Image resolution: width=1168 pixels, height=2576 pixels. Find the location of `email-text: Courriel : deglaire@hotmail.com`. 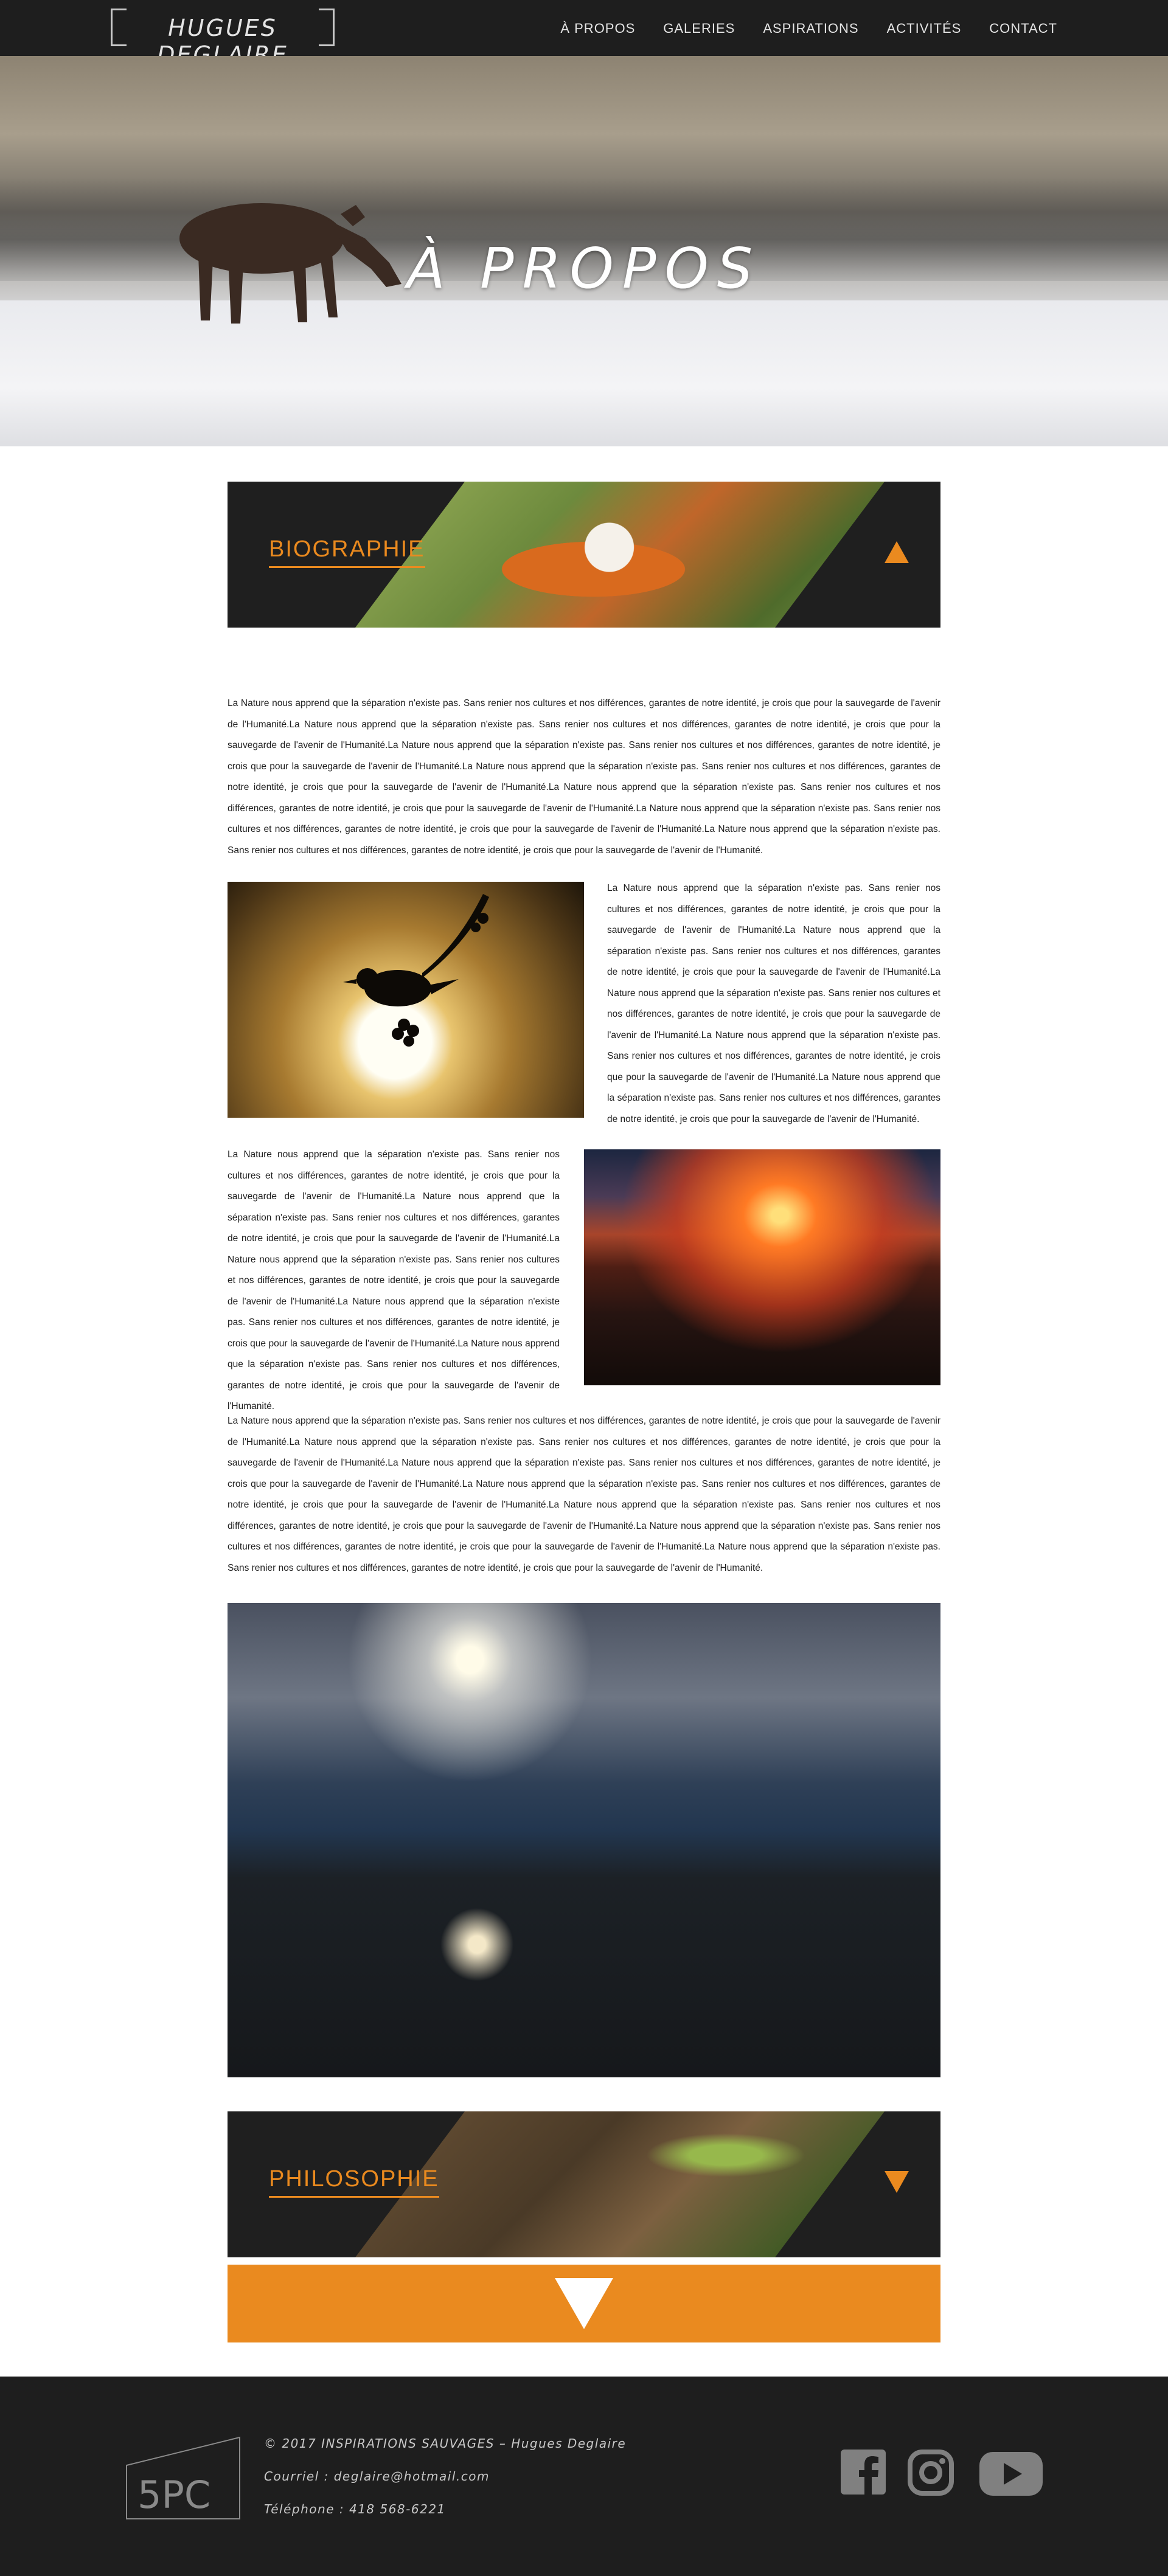

email-text: Courriel : deglaire@hotmail.com is located at coordinates (445, 2476).